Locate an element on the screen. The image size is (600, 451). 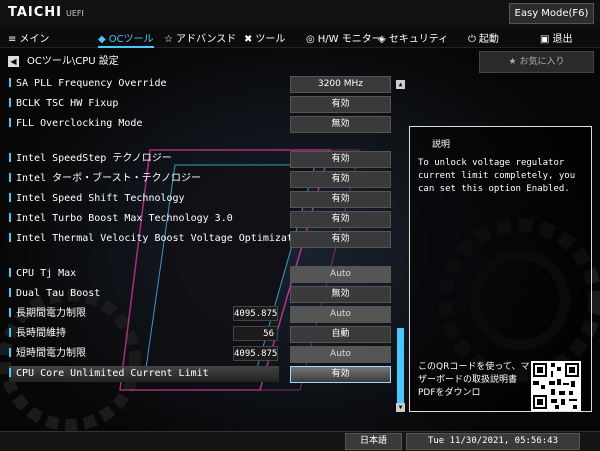
tab-boot: ⏻ 起動 is located at coordinates (483, 37).